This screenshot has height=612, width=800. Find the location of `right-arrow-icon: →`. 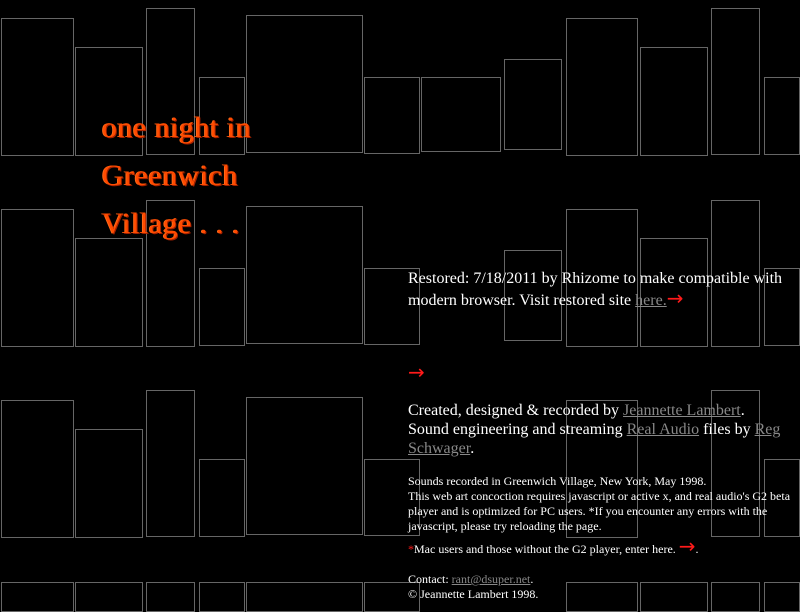

right-arrow-icon: → is located at coordinates (675, 298).